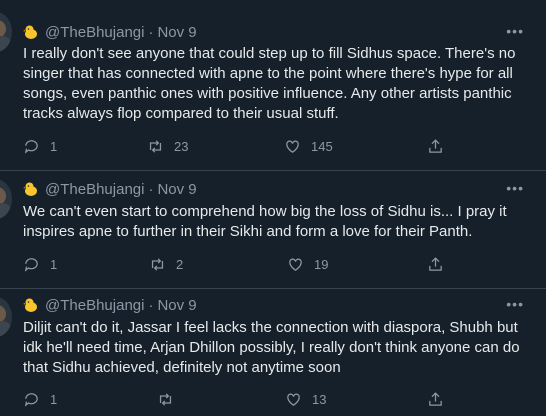 The image size is (546, 416). I want to click on like-button: 13, so click(305, 399).